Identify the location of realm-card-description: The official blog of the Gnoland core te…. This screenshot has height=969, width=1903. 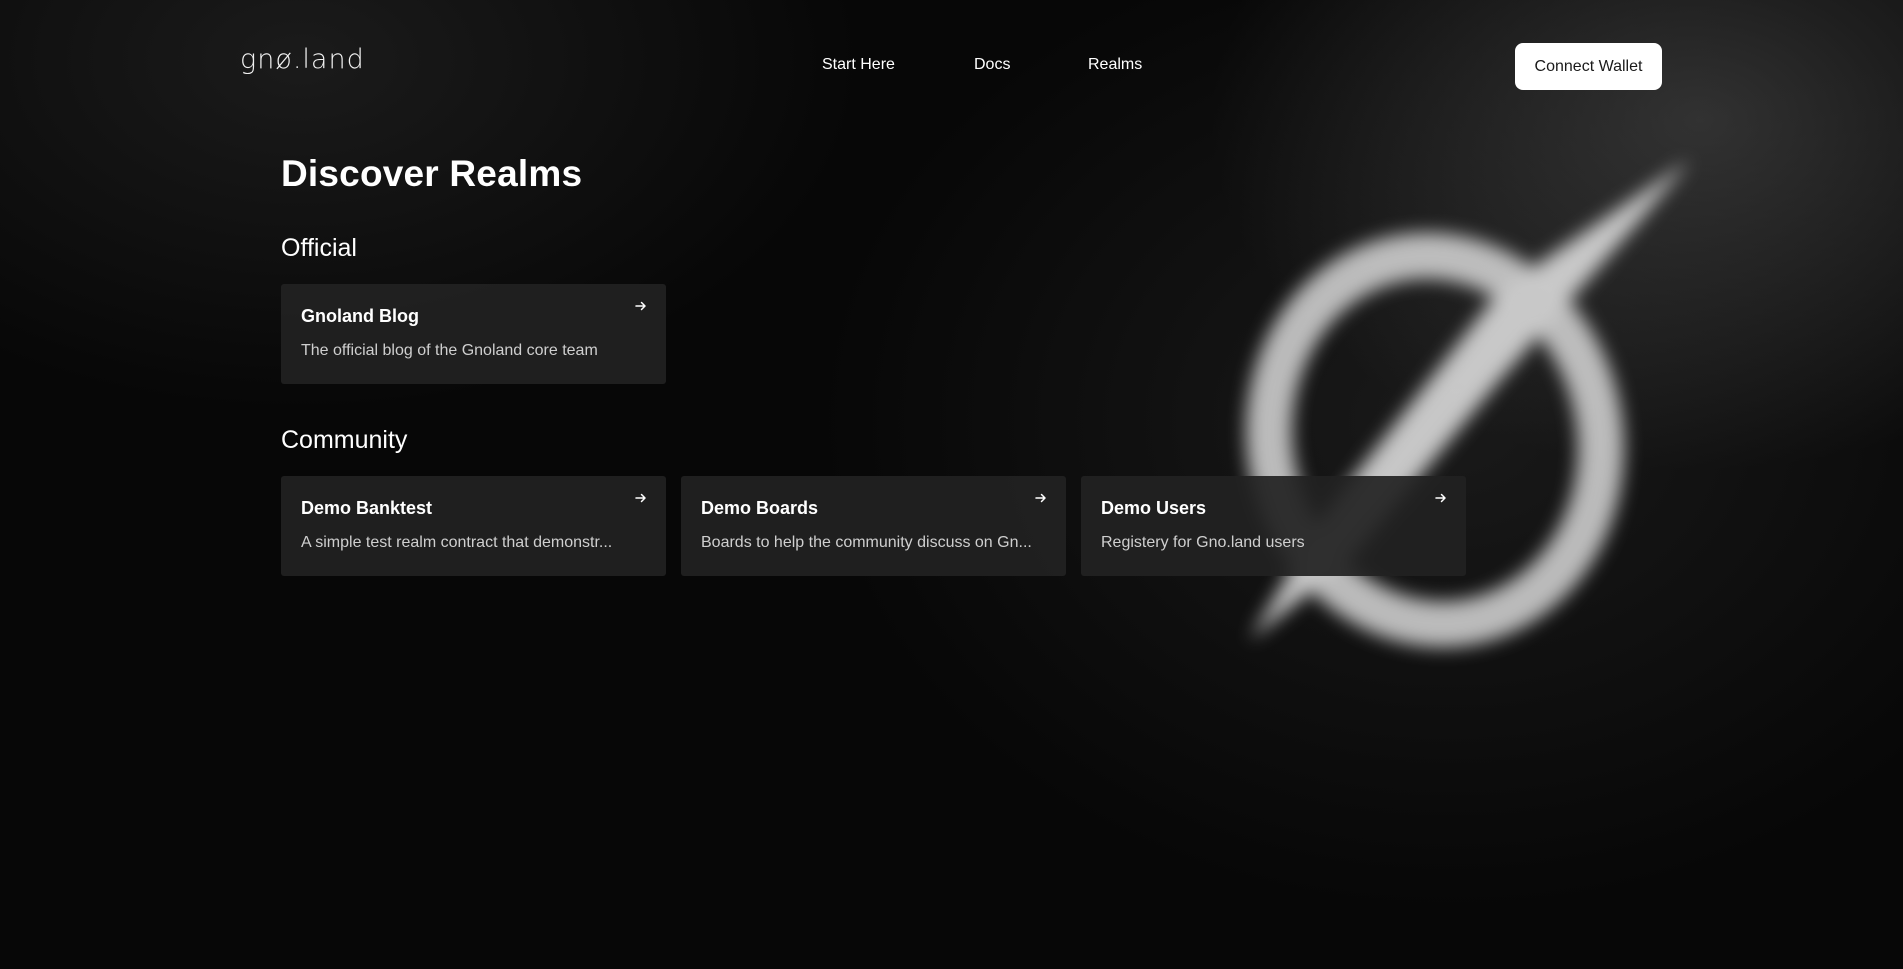
(449, 350).